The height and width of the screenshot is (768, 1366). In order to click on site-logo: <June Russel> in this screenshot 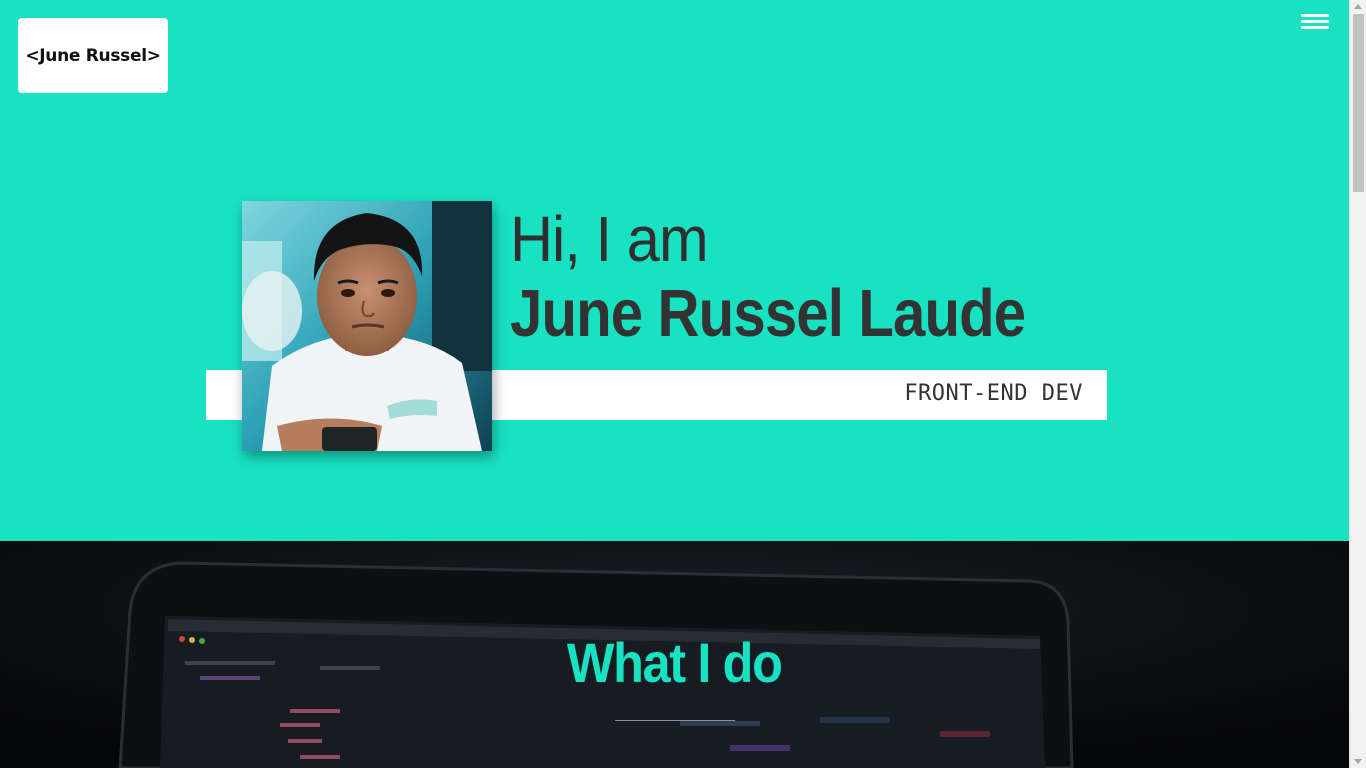, I will do `click(93, 55)`.